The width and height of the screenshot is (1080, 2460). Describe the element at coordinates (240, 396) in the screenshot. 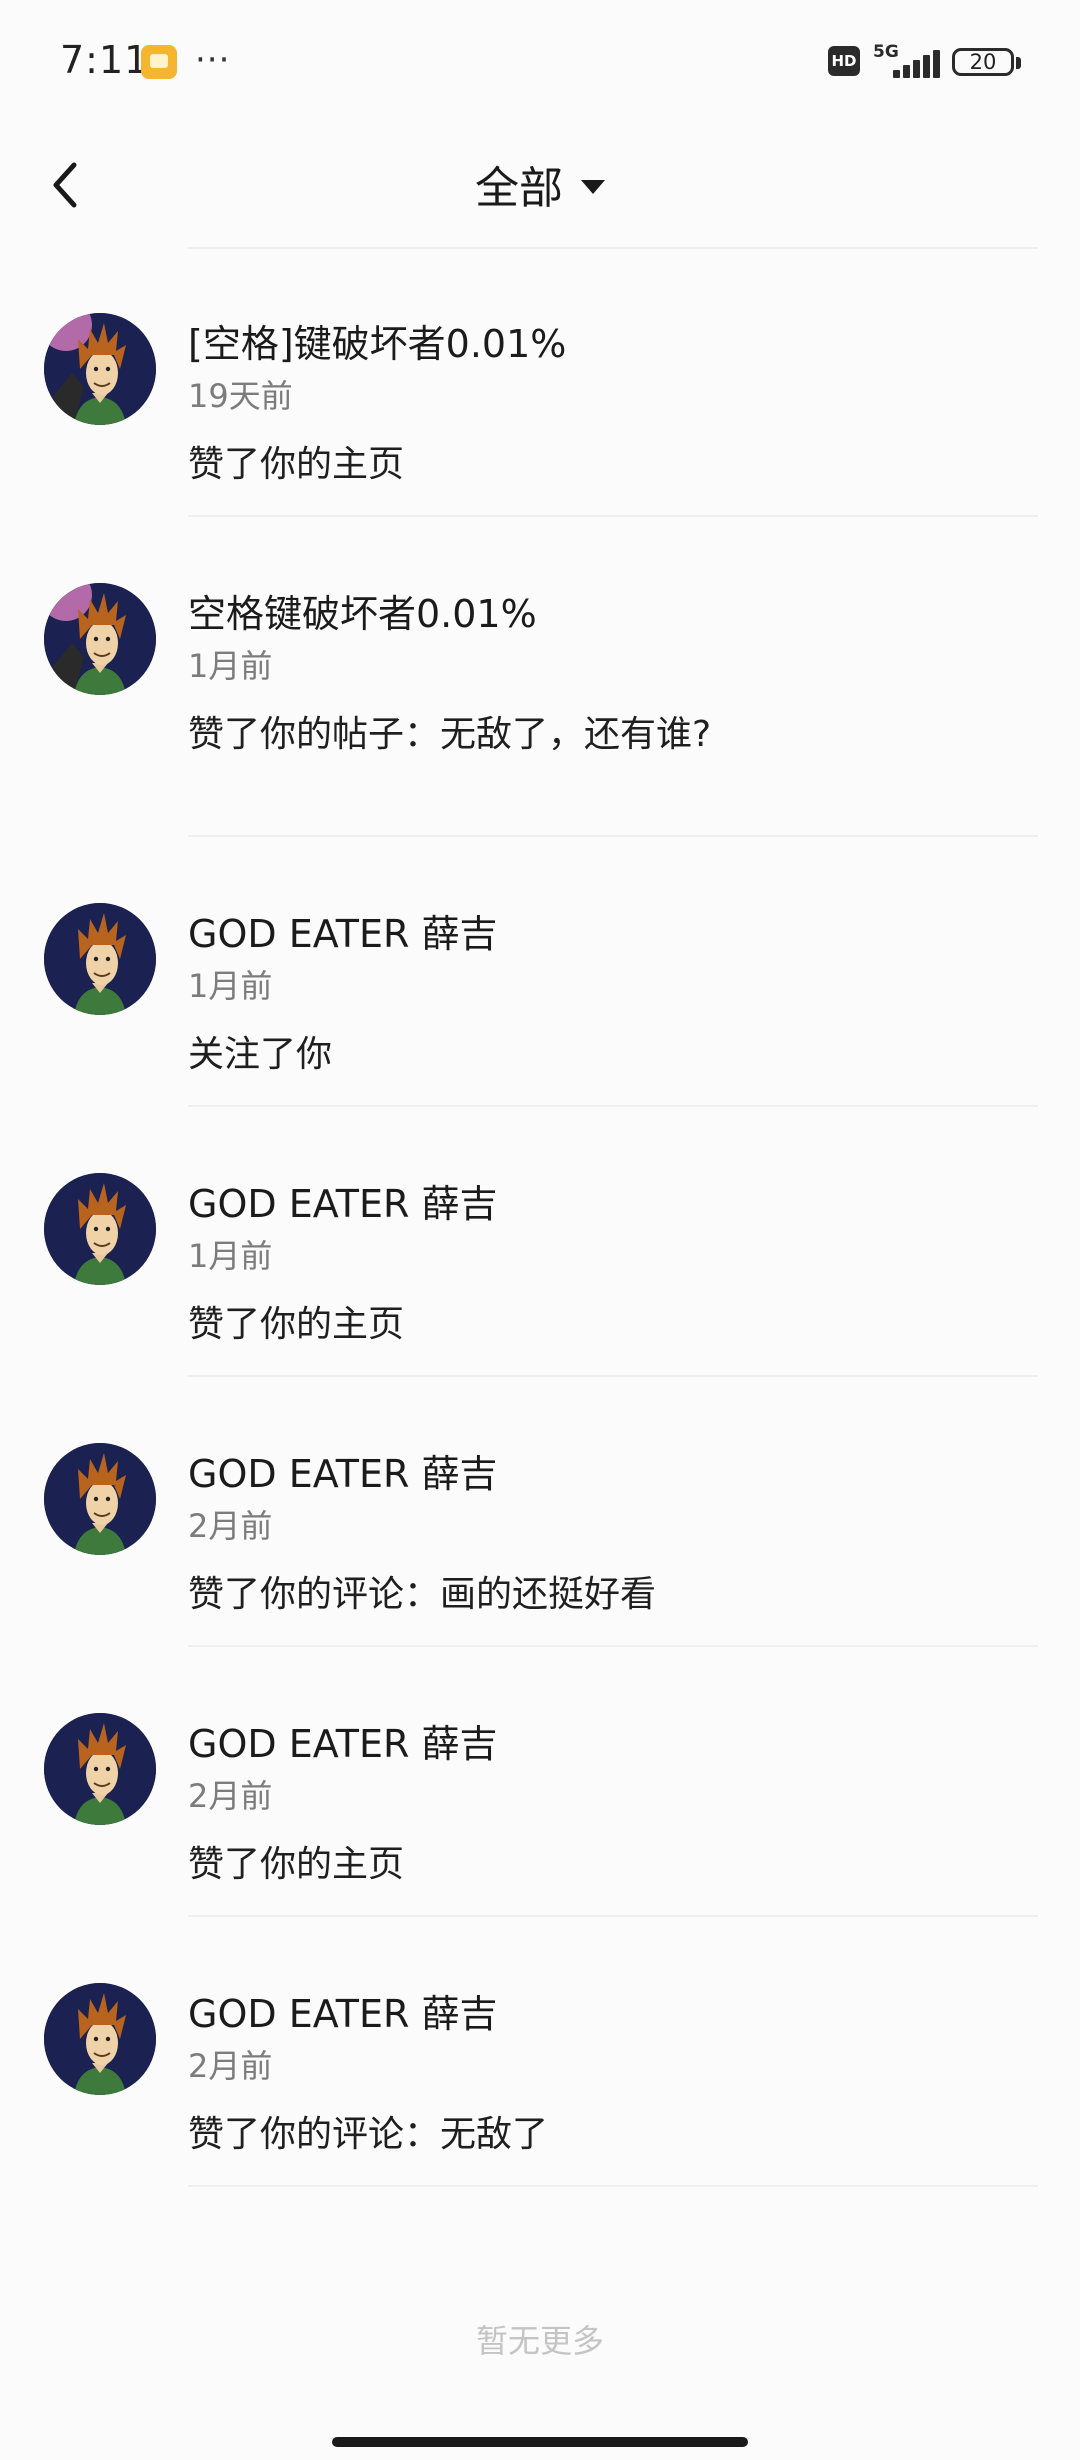

I see `timestamp: 19天前` at that location.